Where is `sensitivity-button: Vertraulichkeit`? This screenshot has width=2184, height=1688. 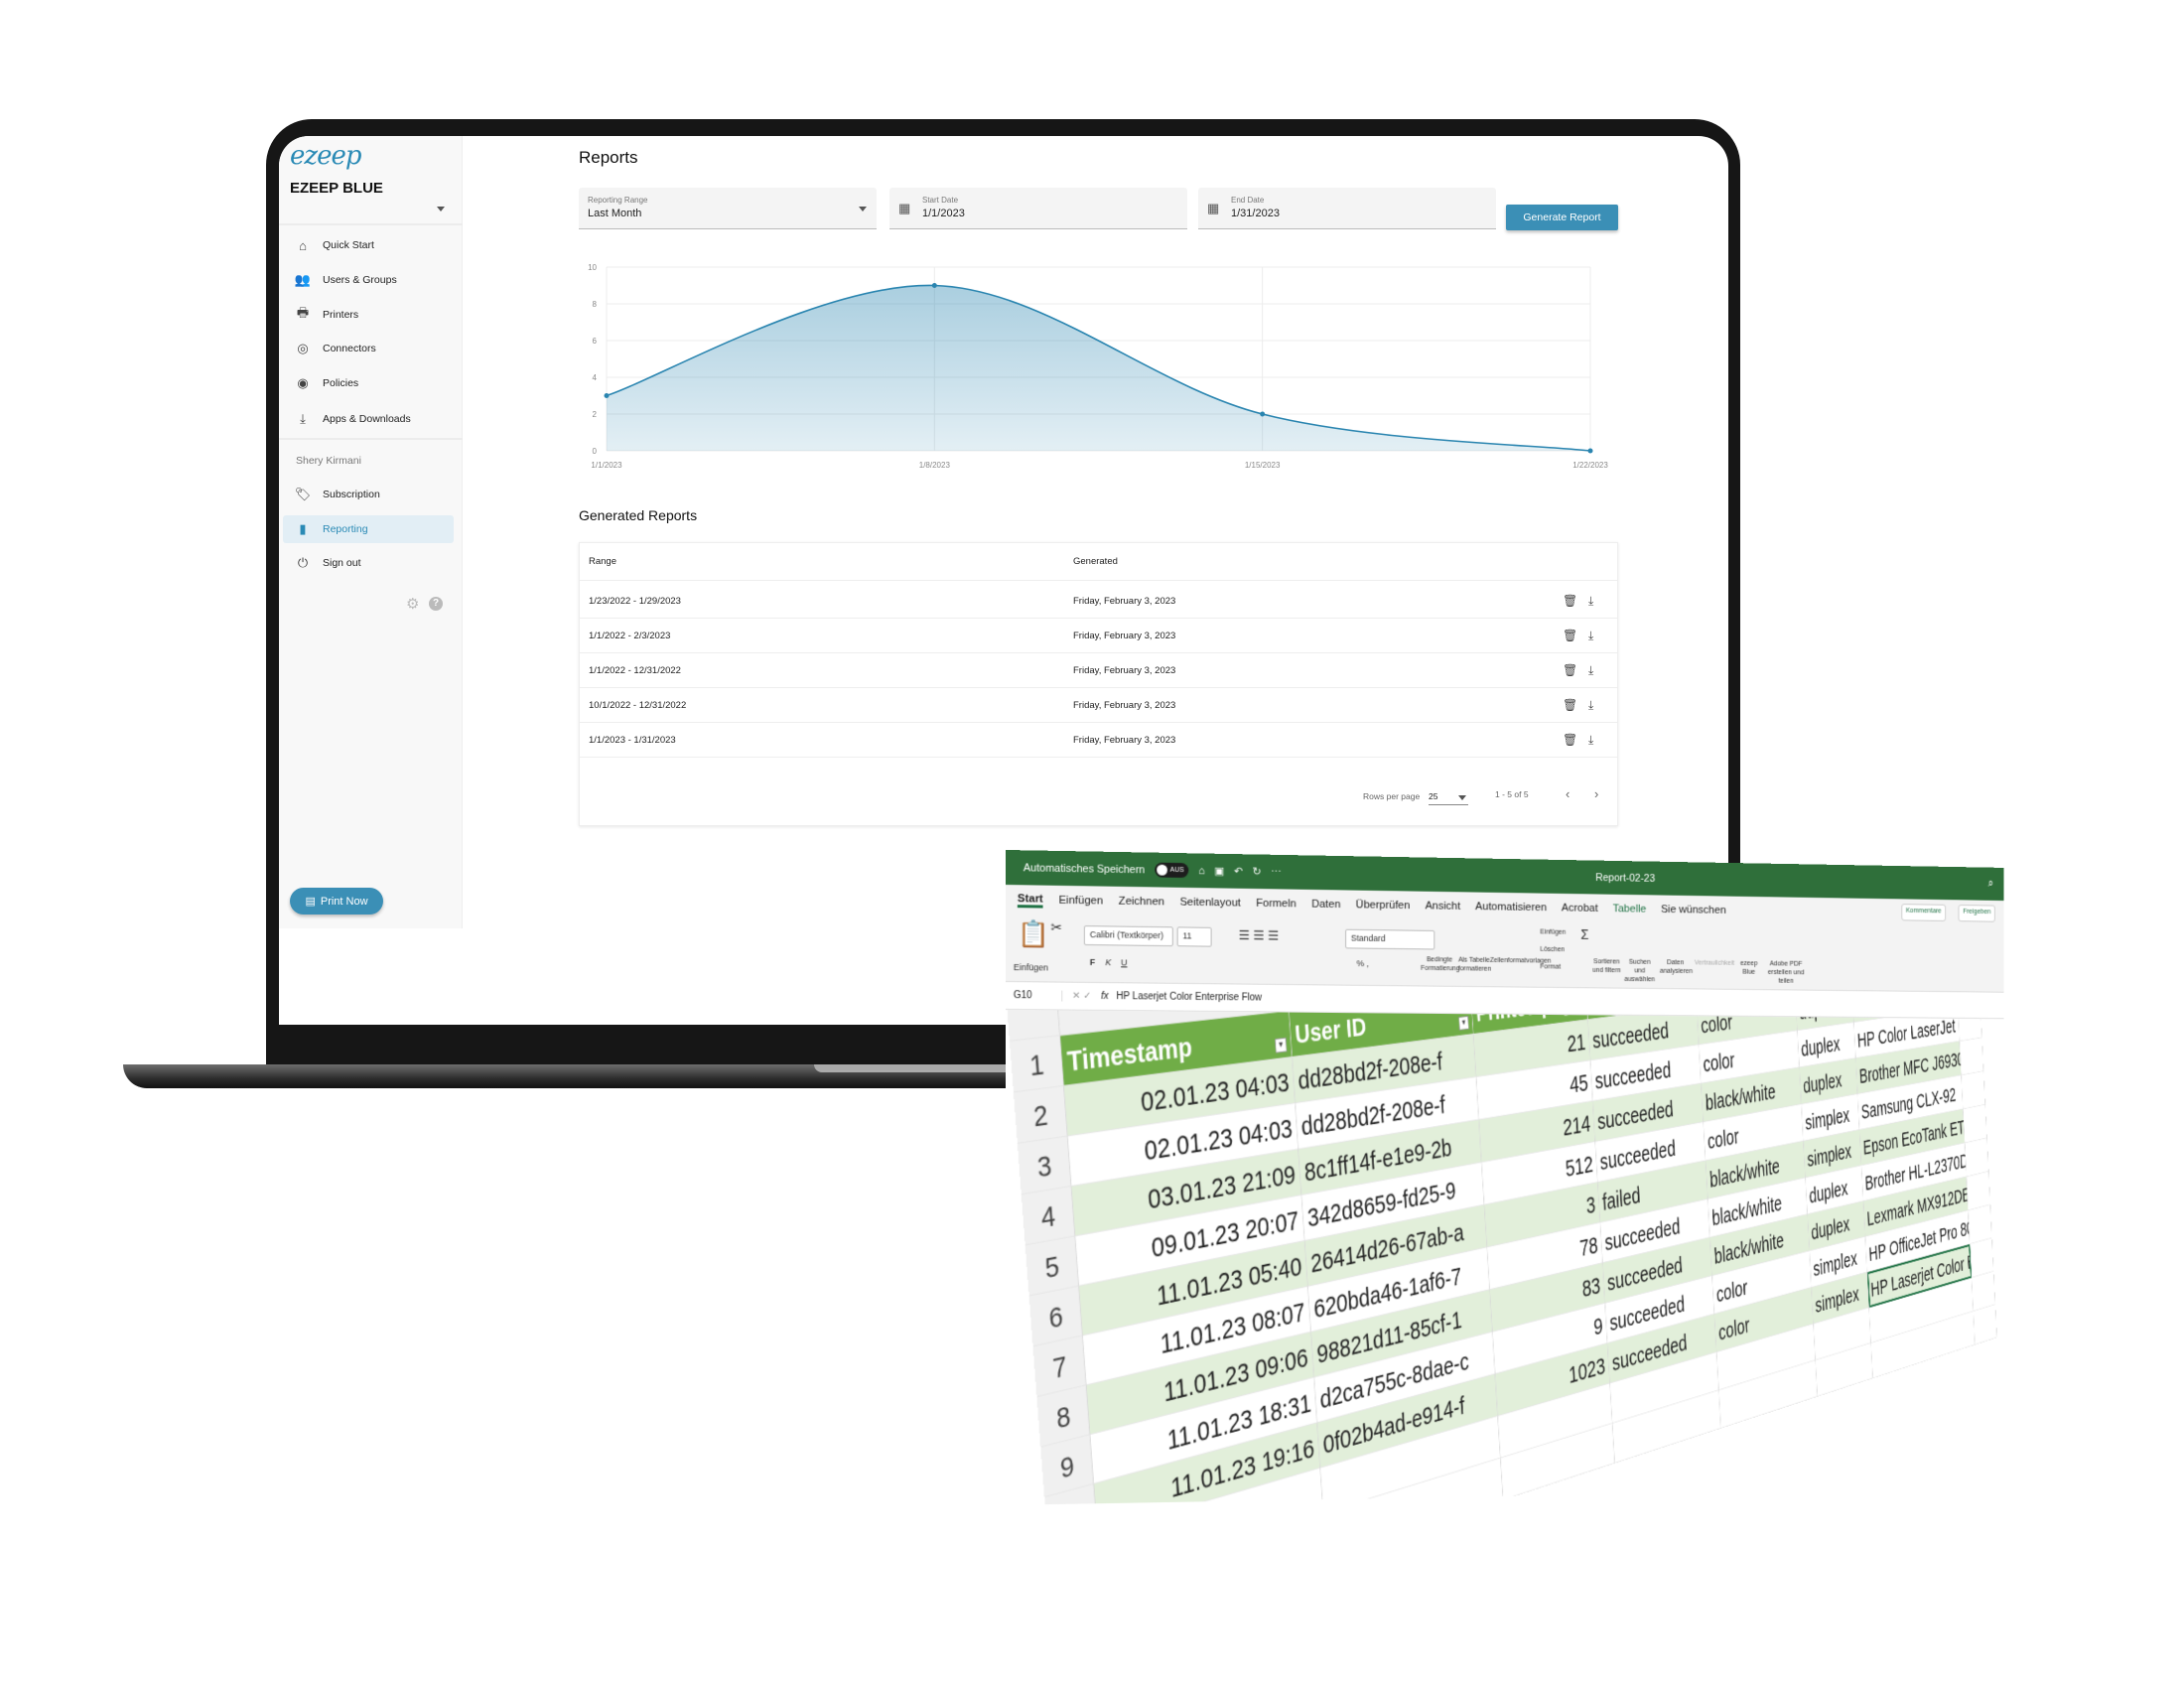
sensitivity-button: Vertraulichkeit is located at coordinates (1714, 963).